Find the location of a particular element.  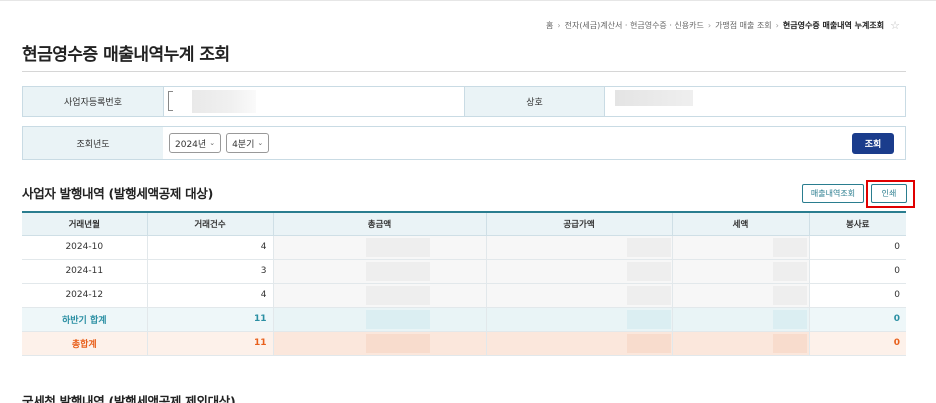

subtotal-row: 하반기 합계 11 0 is located at coordinates (464, 319).